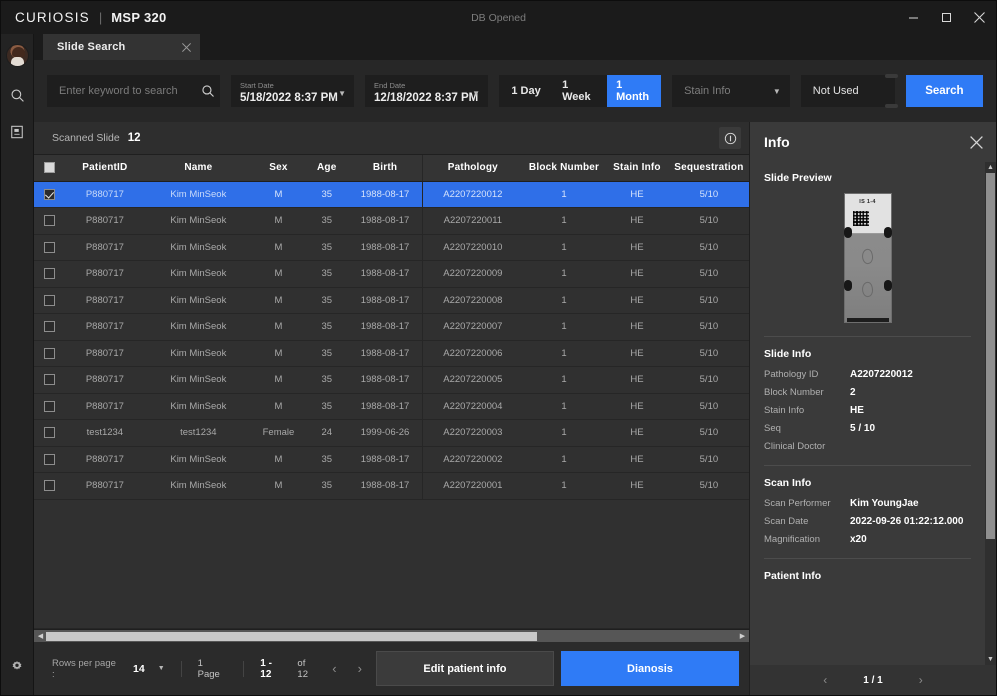 This screenshot has width=997, height=696. I want to click on scroll-right-icon: ▶, so click(742, 636).